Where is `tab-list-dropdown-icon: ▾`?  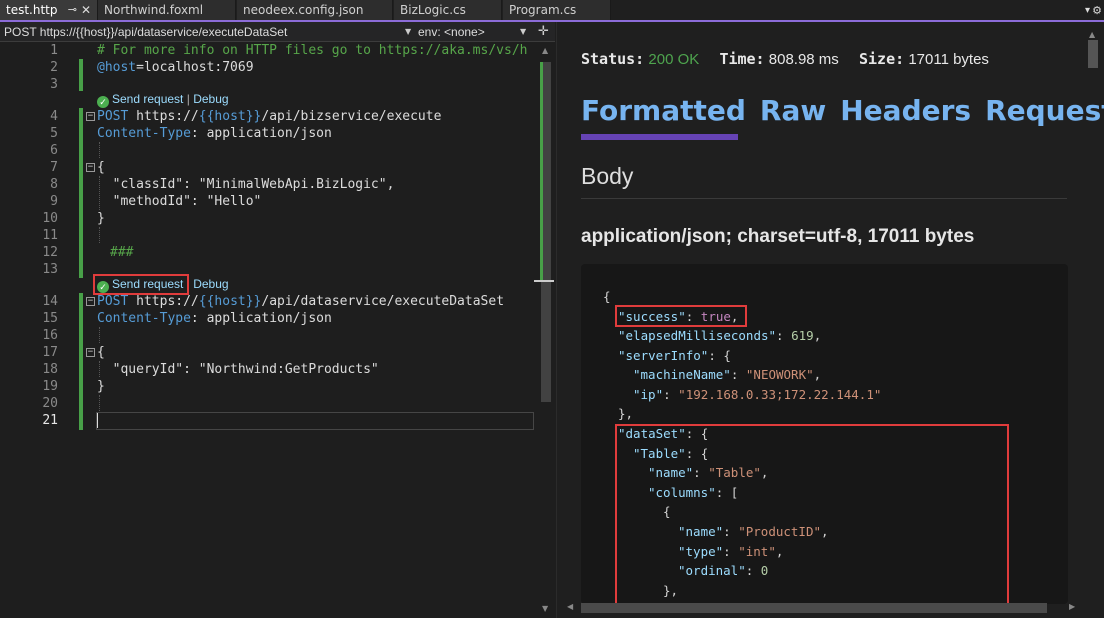
tab-list-dropdown-icon: ▾ is located at coordinates (1087, 11).